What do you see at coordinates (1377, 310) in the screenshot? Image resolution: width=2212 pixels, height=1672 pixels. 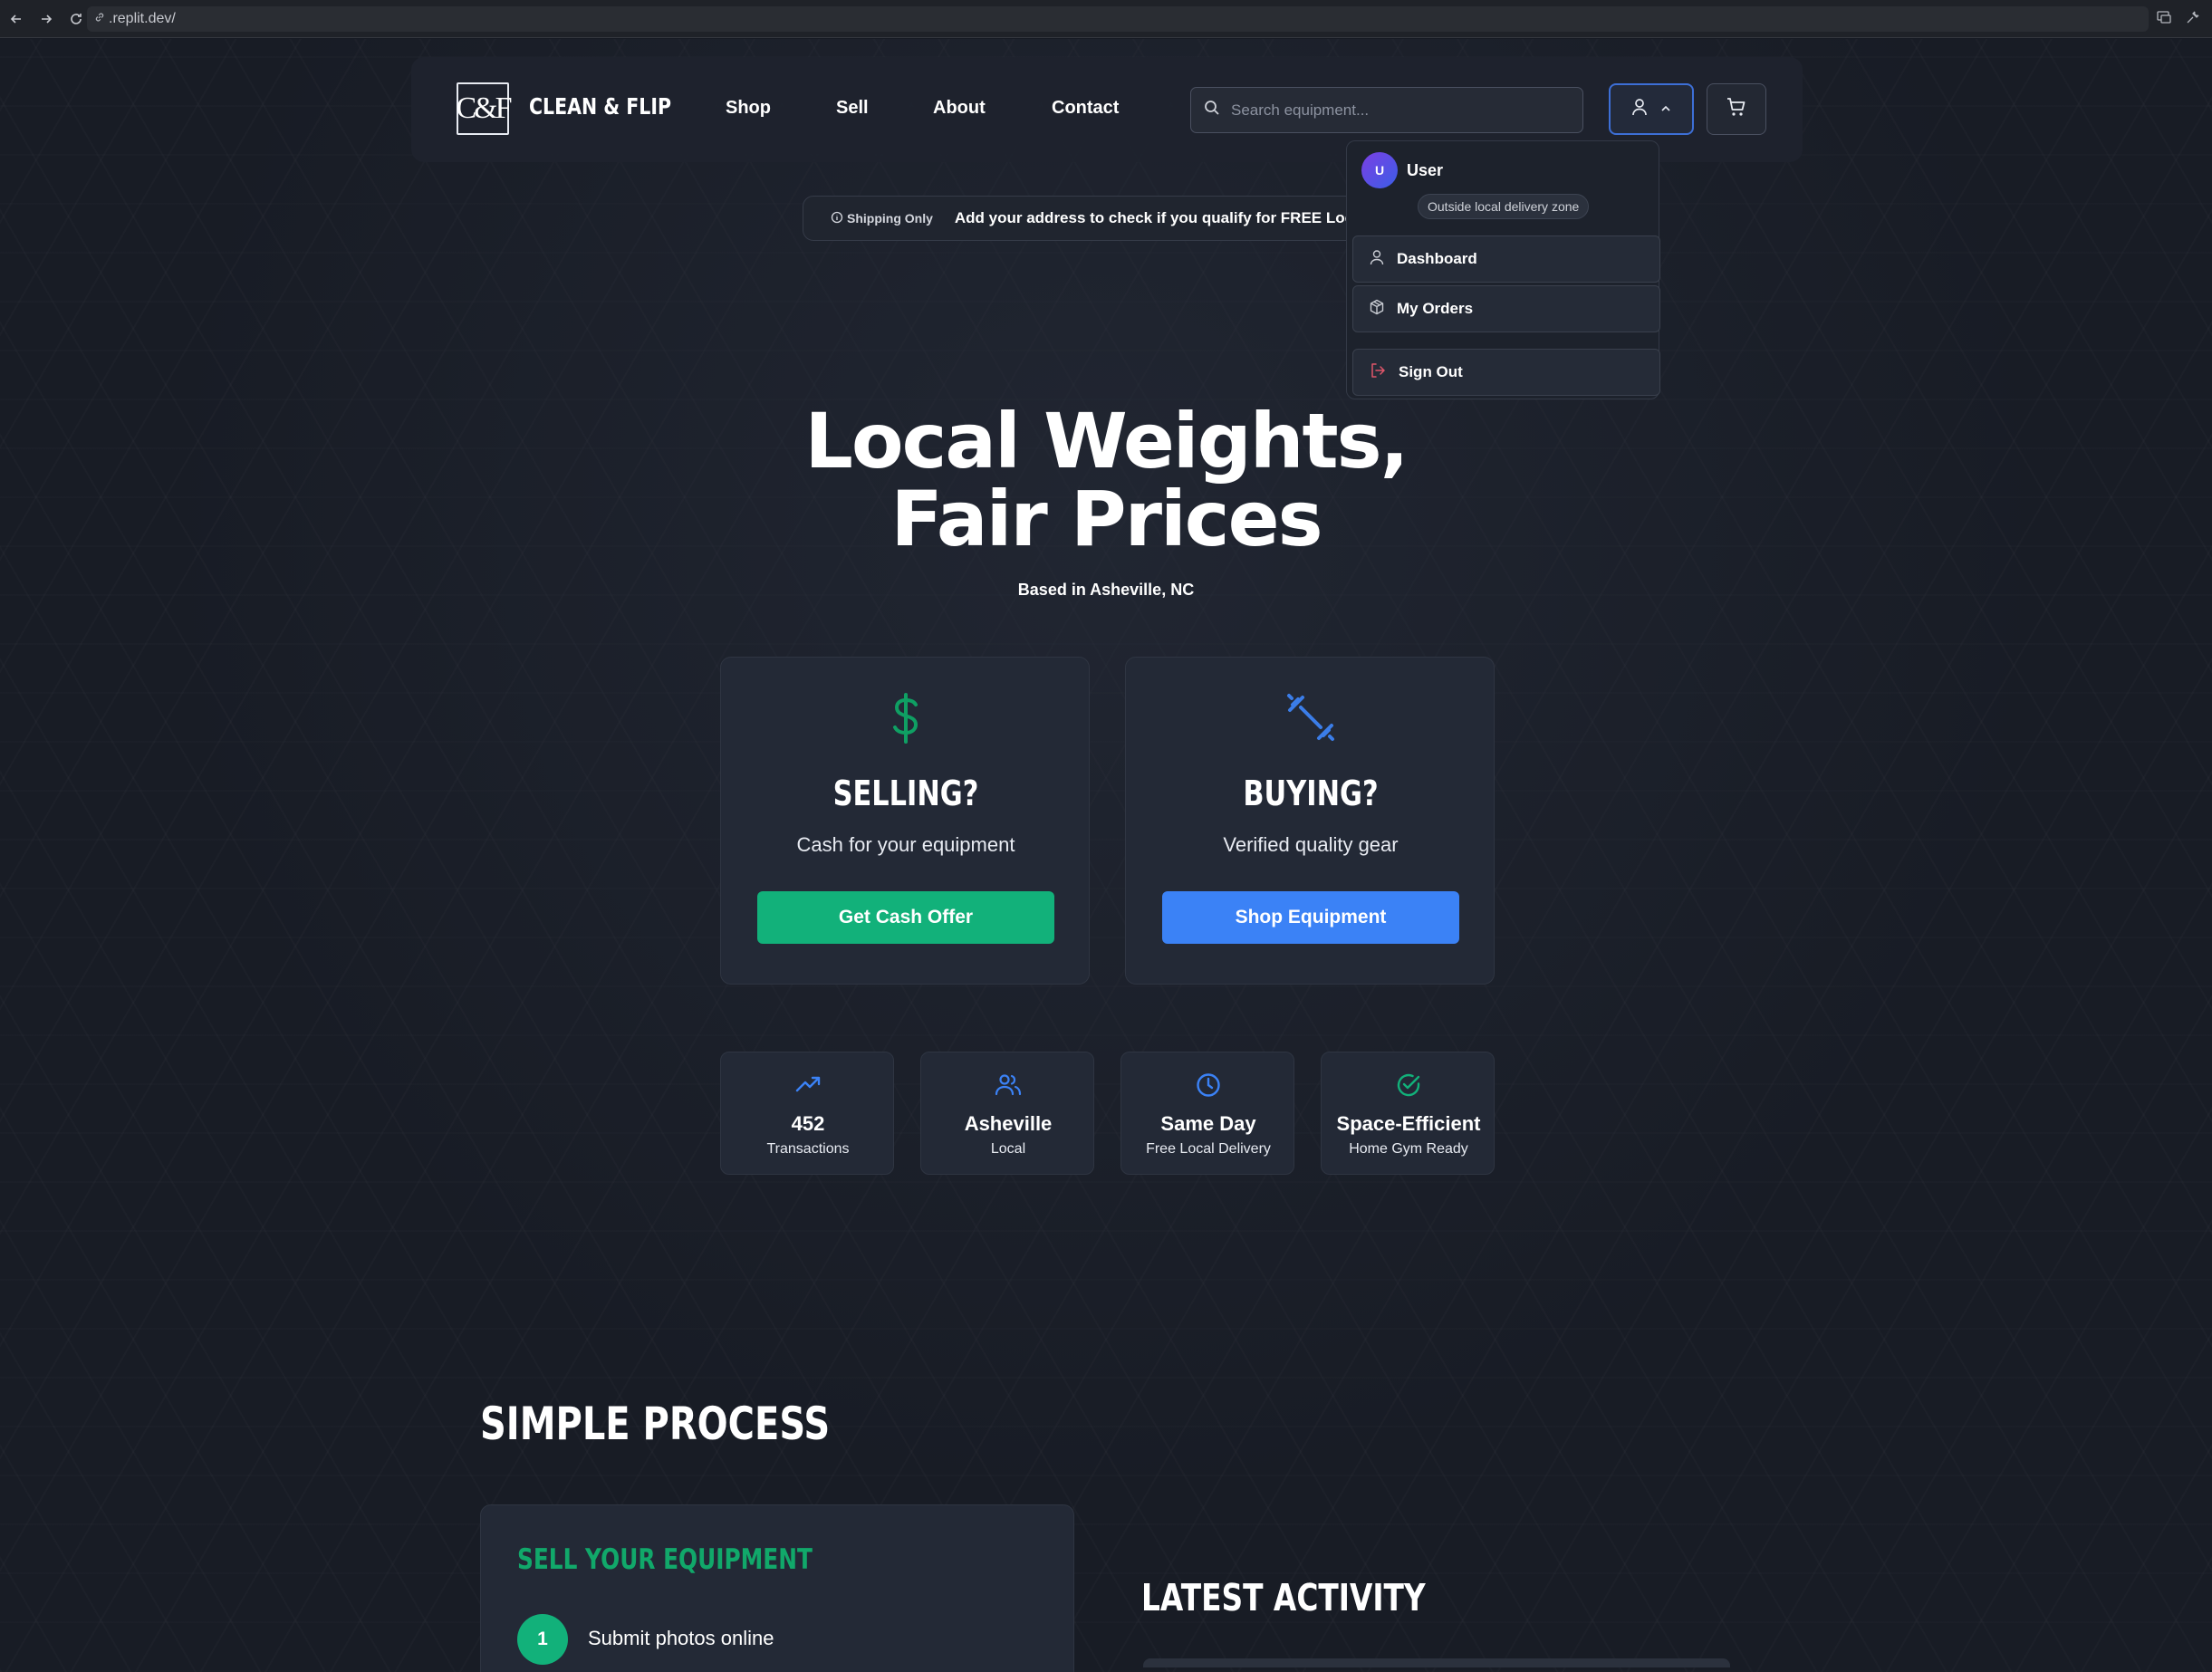 I see `package-icon` at bounding box center [1377, 310].